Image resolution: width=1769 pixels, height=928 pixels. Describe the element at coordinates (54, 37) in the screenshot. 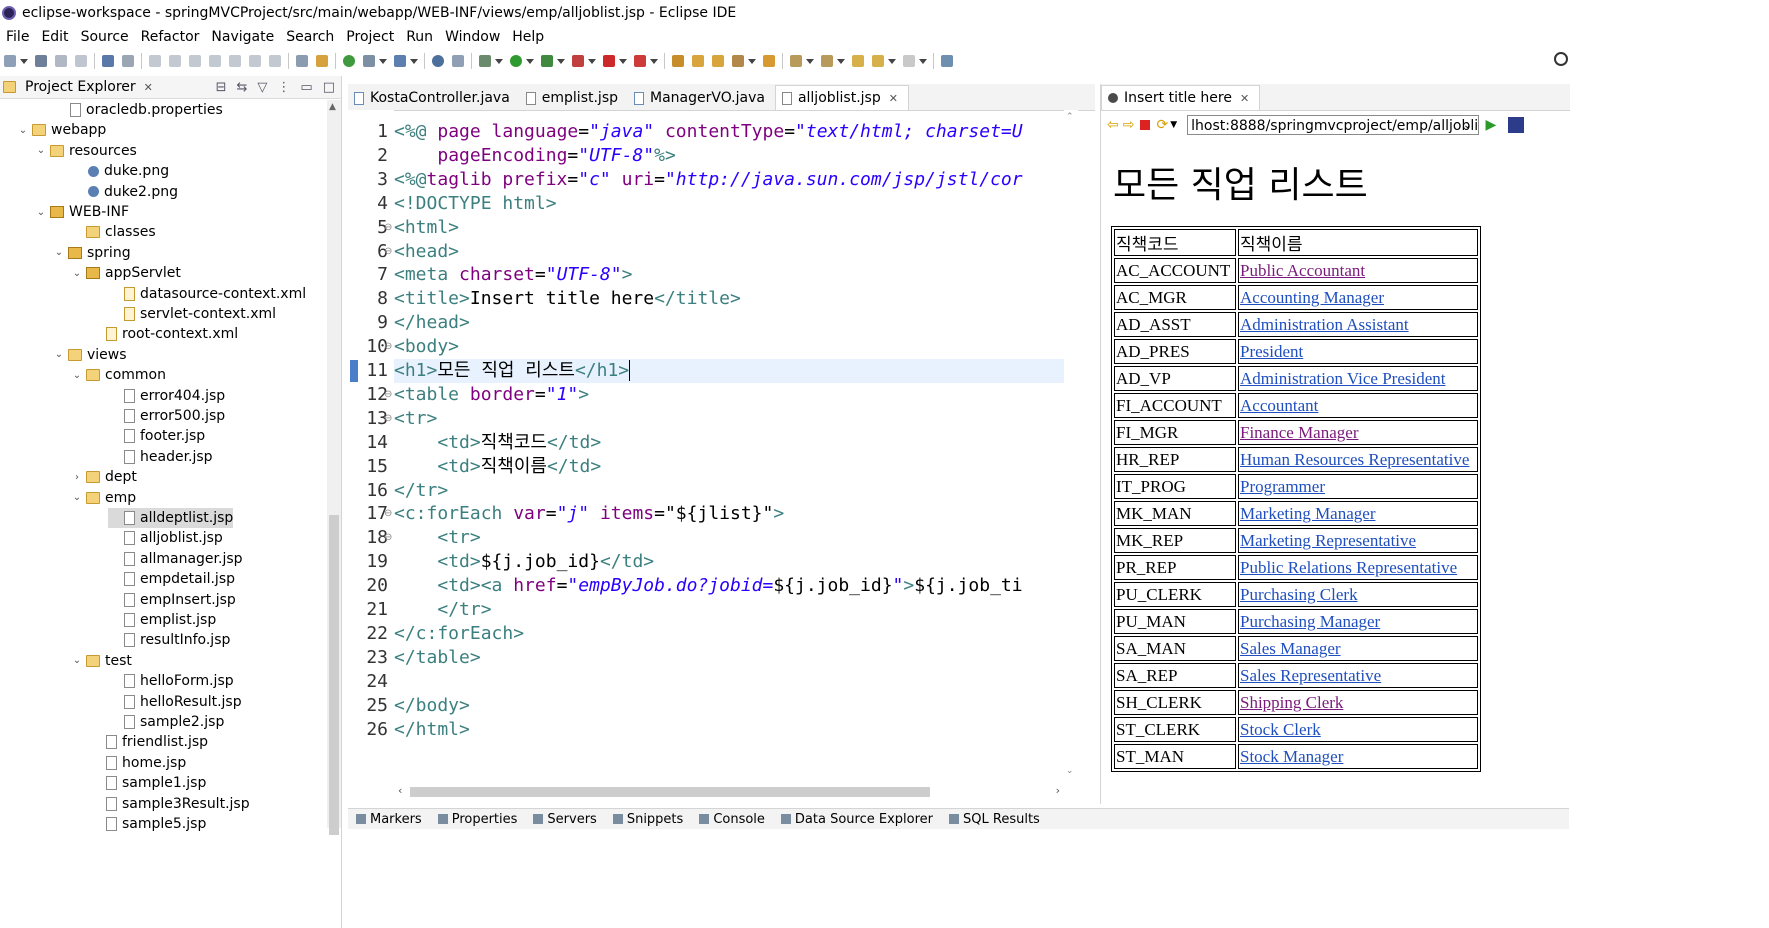

I see `menu-edit: Edit` at that location.